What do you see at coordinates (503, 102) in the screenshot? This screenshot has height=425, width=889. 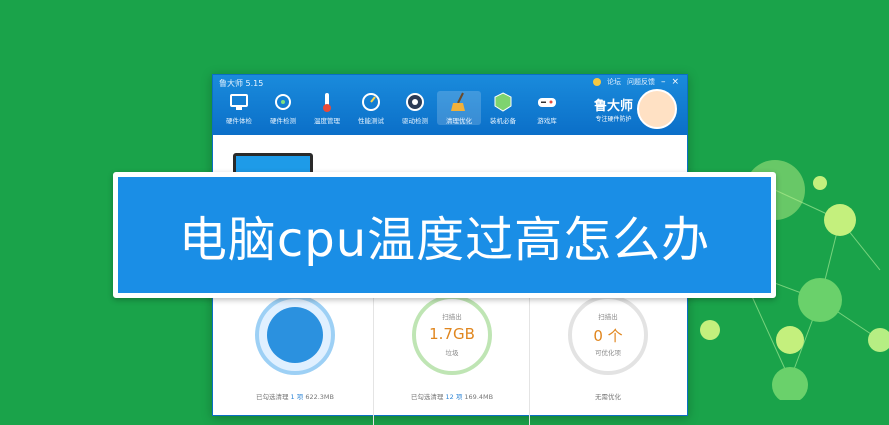 I see `cube-icon` at bounding box center [503, 102].